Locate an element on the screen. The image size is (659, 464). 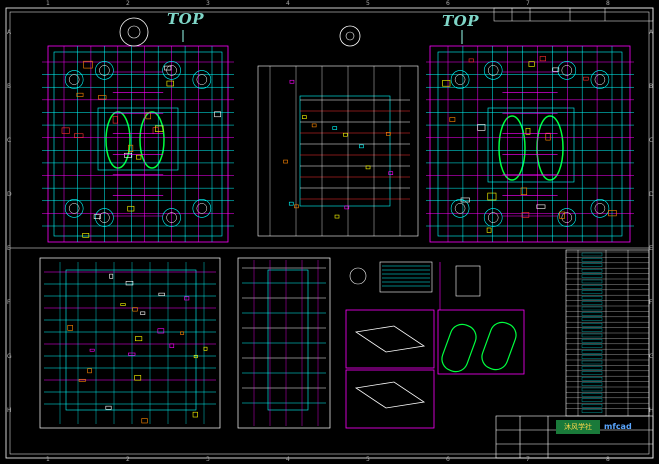
detail-view-small is located at coordinates (415, 279).